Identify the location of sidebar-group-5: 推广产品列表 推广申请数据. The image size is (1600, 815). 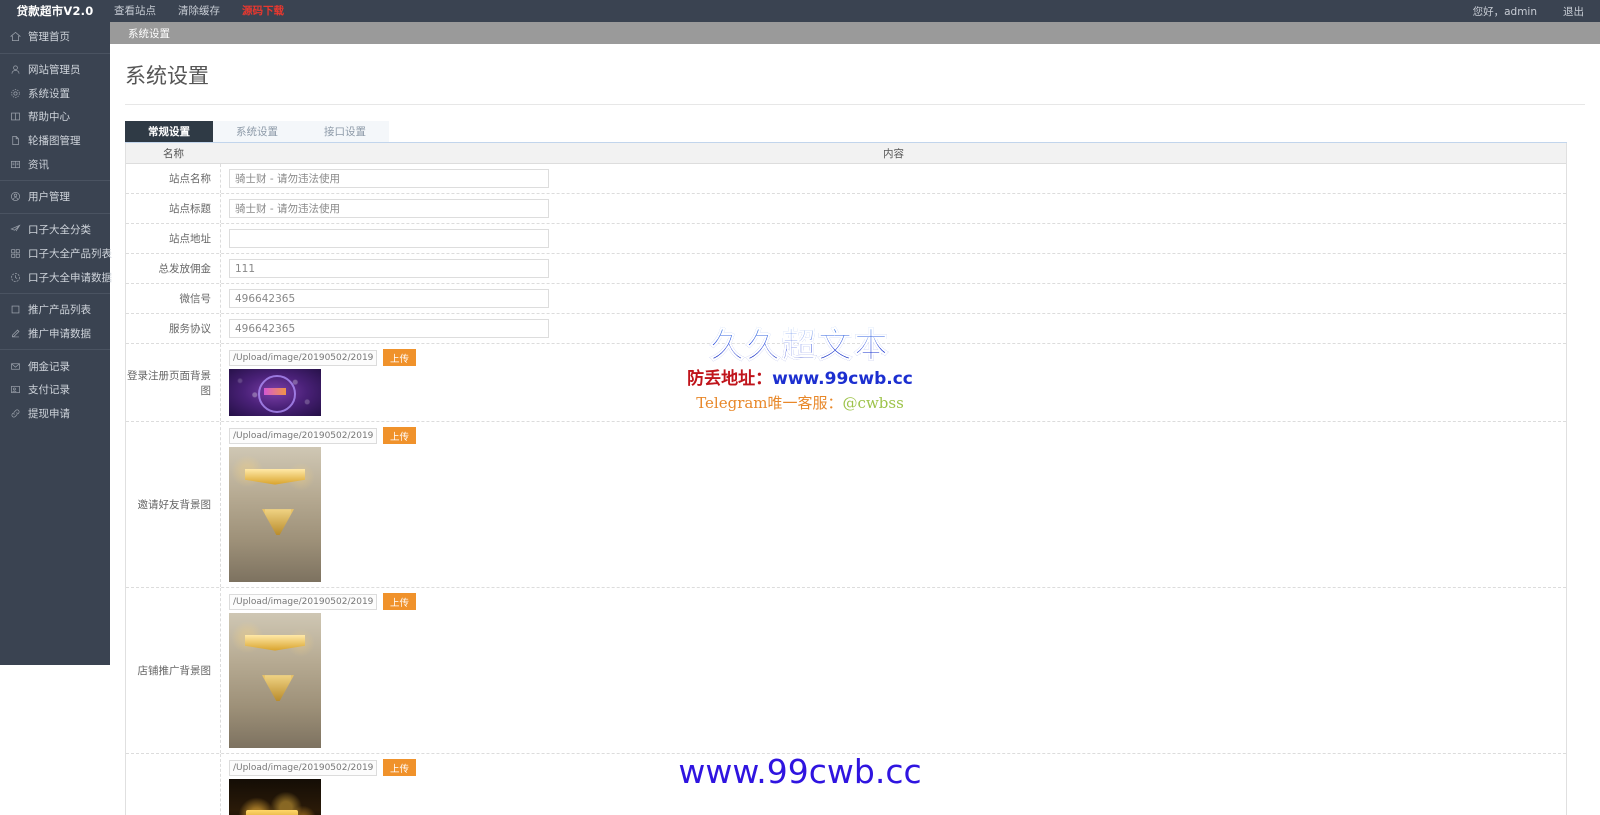
(55, 320).